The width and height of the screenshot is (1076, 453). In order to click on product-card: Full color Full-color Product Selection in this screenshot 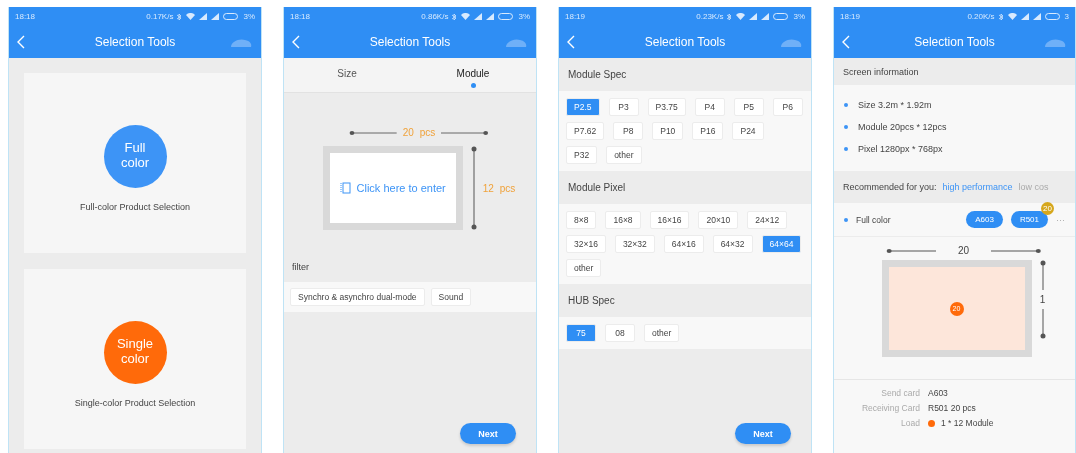, I will do `click(135, 163)`.